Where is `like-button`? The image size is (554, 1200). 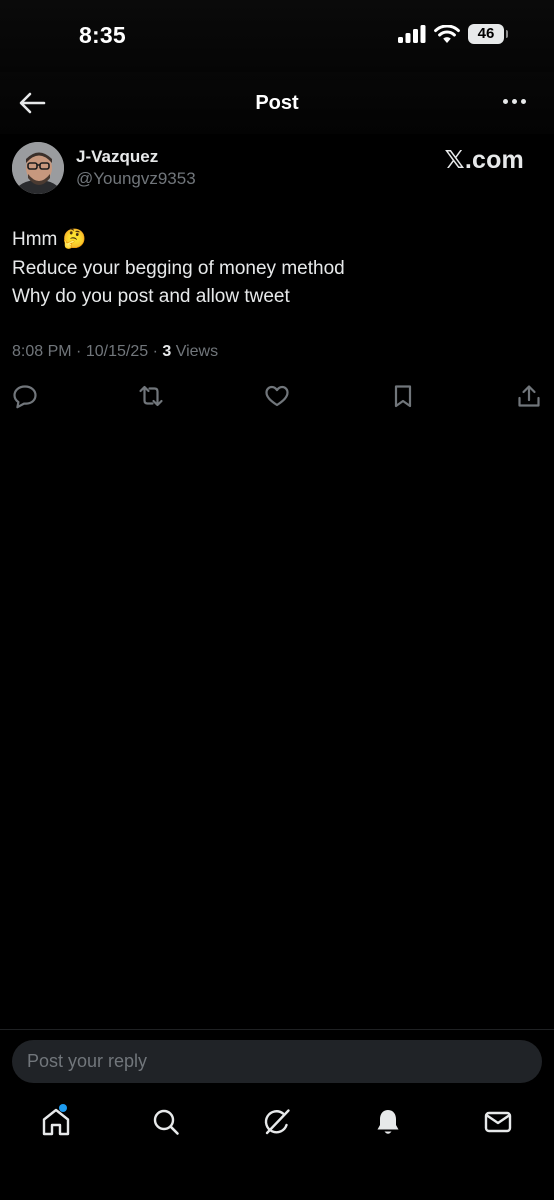
like-button is located at coordinates (277, 396).